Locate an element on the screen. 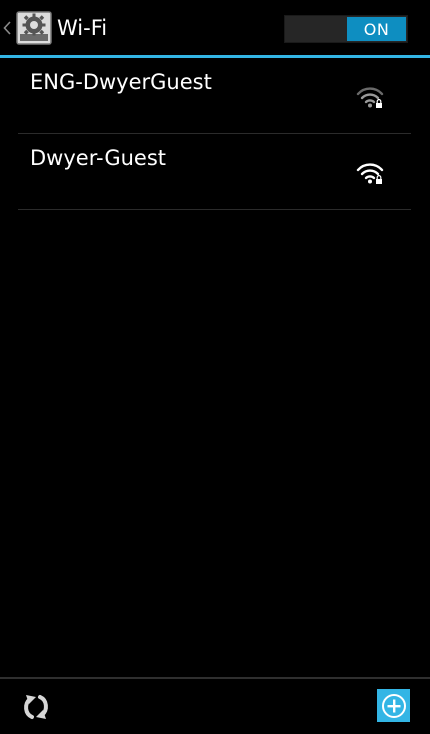 This screenshot has height=734, width=430. bottom-action-bar is located at coordinates (215, 706).